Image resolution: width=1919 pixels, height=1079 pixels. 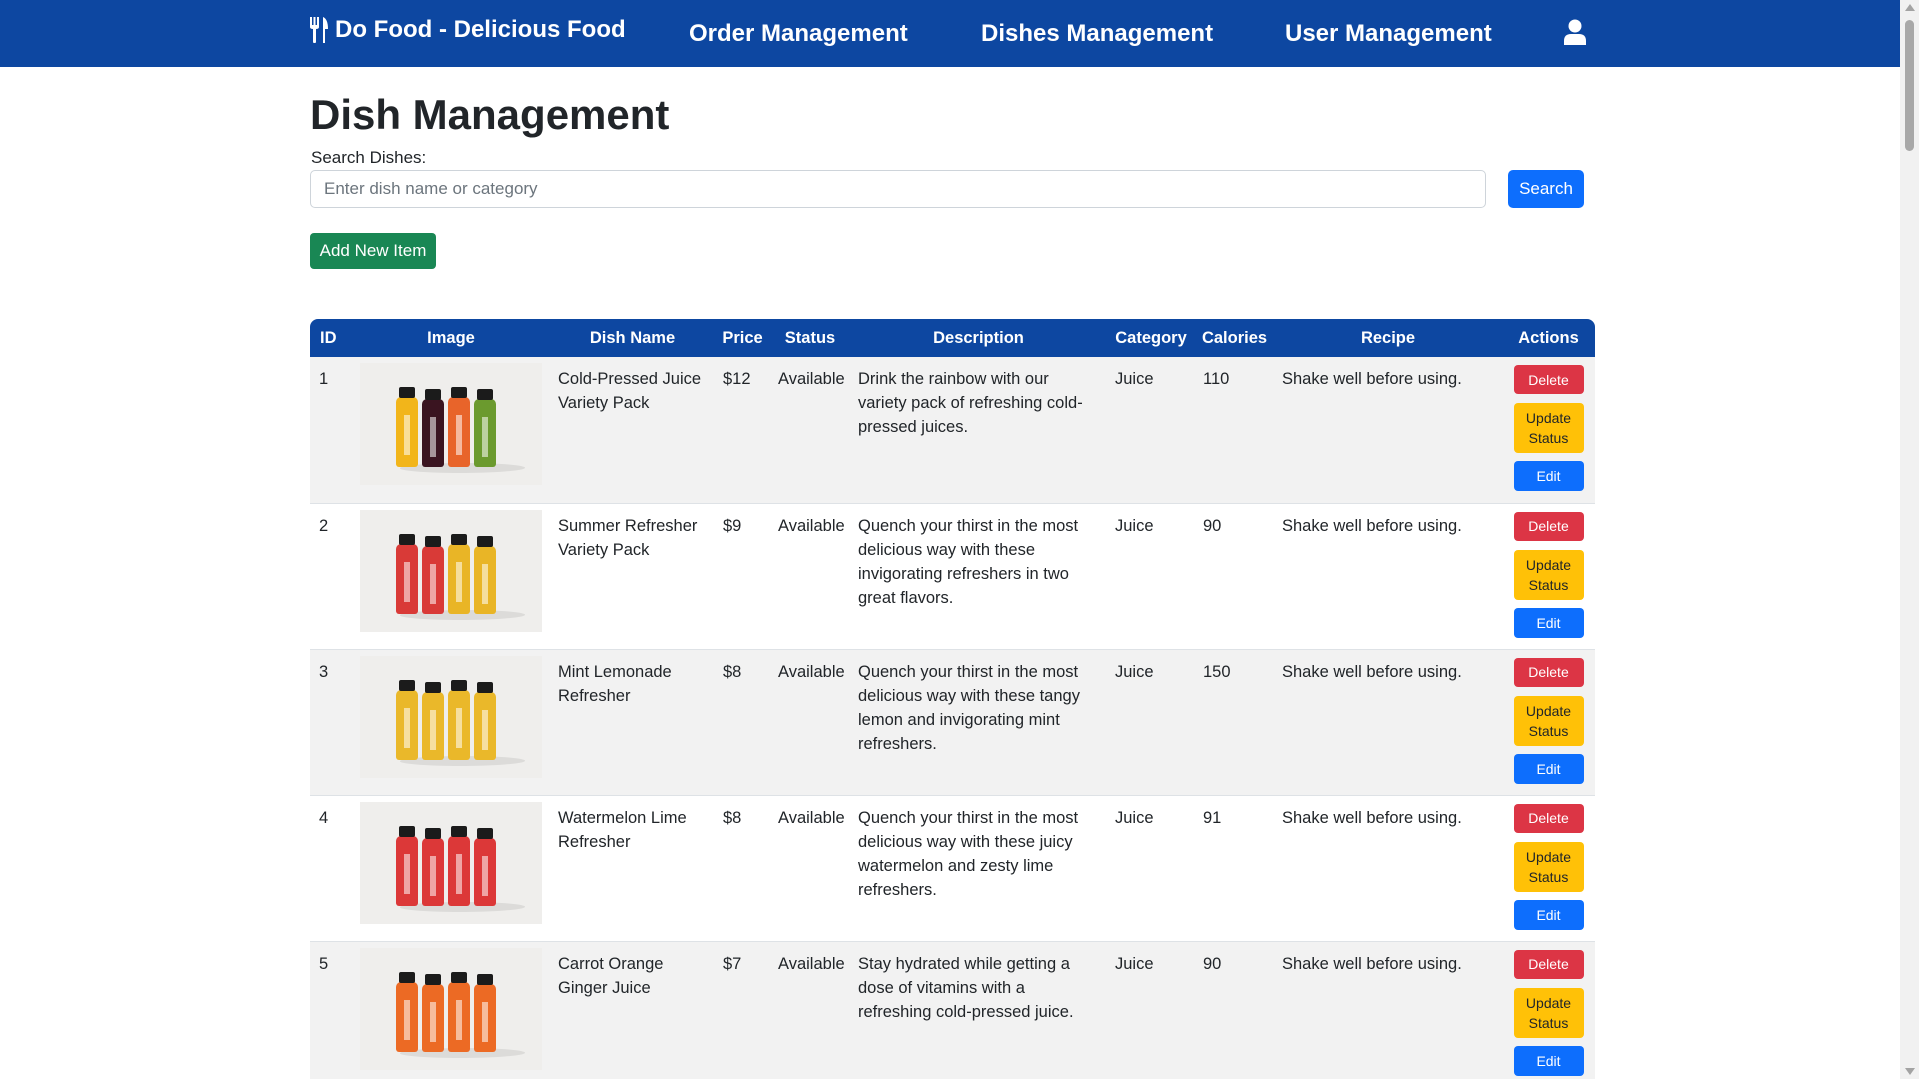 What do you see at coordinates (324, 671) in the screenshot?
I see `cell-id: 3` at bounding box center [324, 671].